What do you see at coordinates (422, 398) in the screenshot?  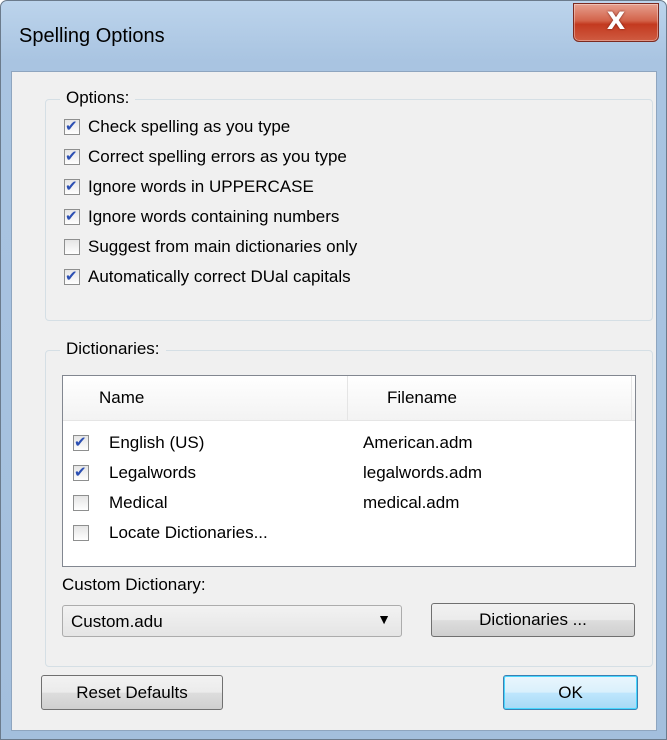 I see `column-header-filename: Filename` at bounding box center [422, 398].